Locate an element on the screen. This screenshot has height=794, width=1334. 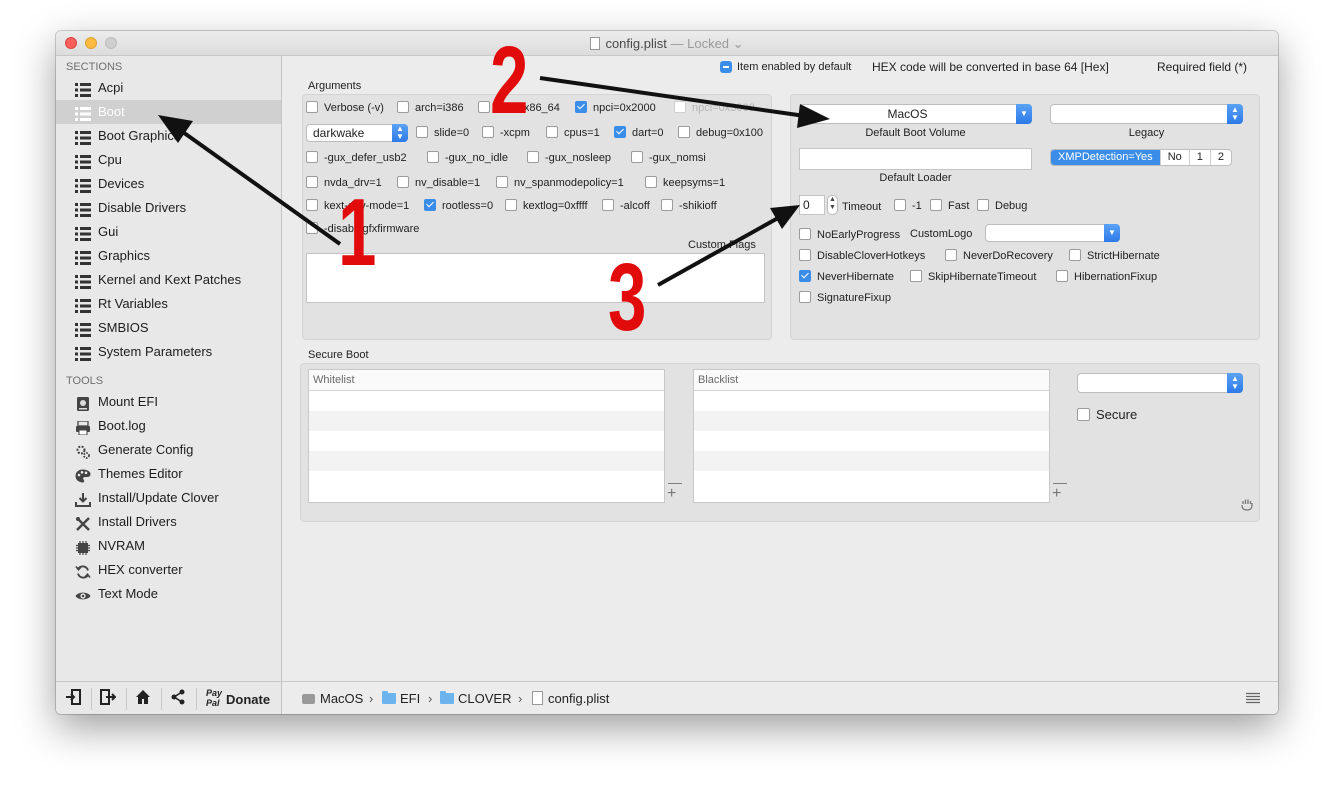
xmp-option-2: 2 is located at coordinates (1220, 157).